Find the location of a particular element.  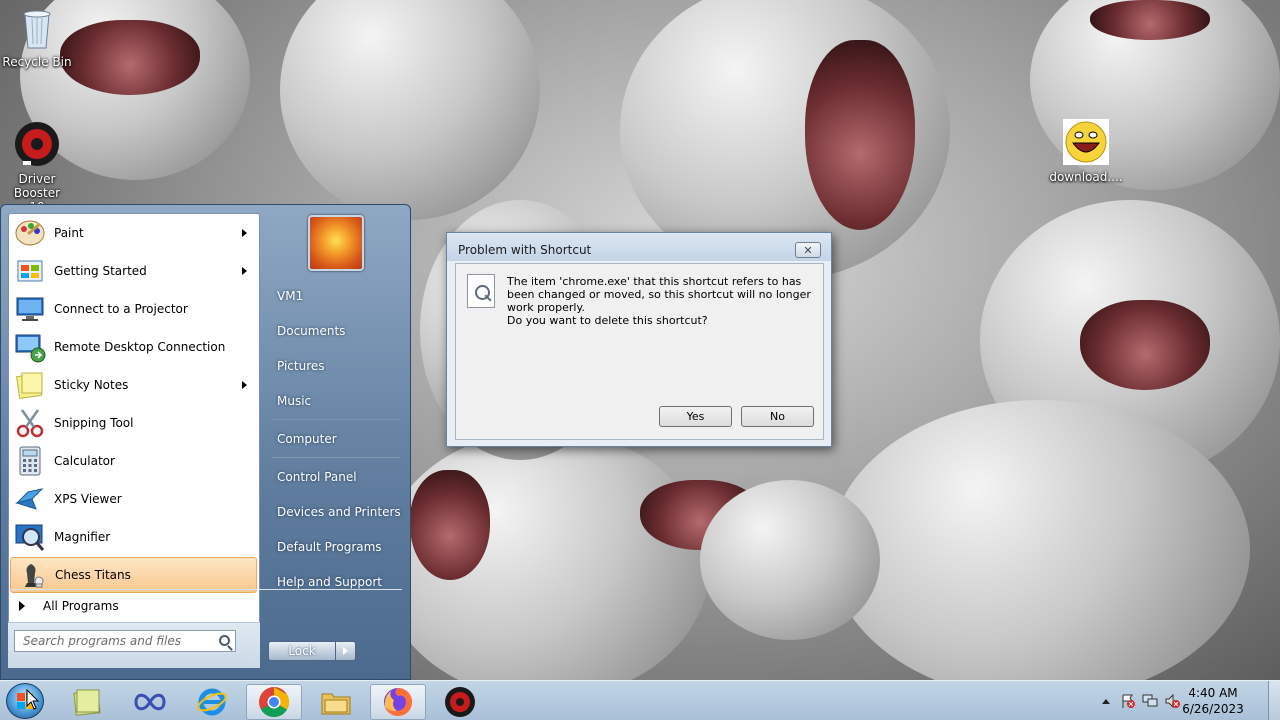

close-icon: ✕ is located at coordinates (808, 250).